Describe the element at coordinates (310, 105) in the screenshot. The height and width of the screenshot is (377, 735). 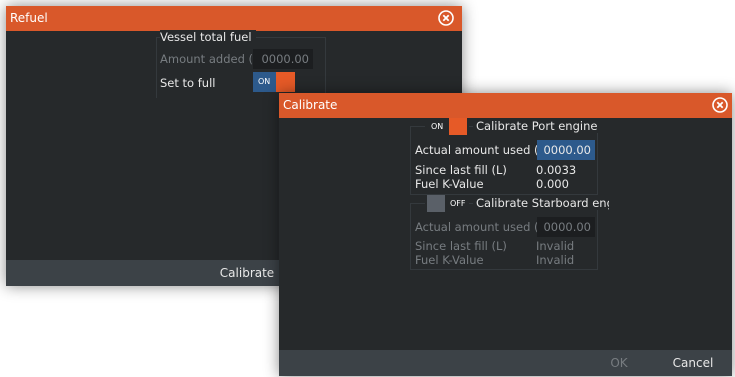
I see `calibrate-title: Calibrate` at that location.